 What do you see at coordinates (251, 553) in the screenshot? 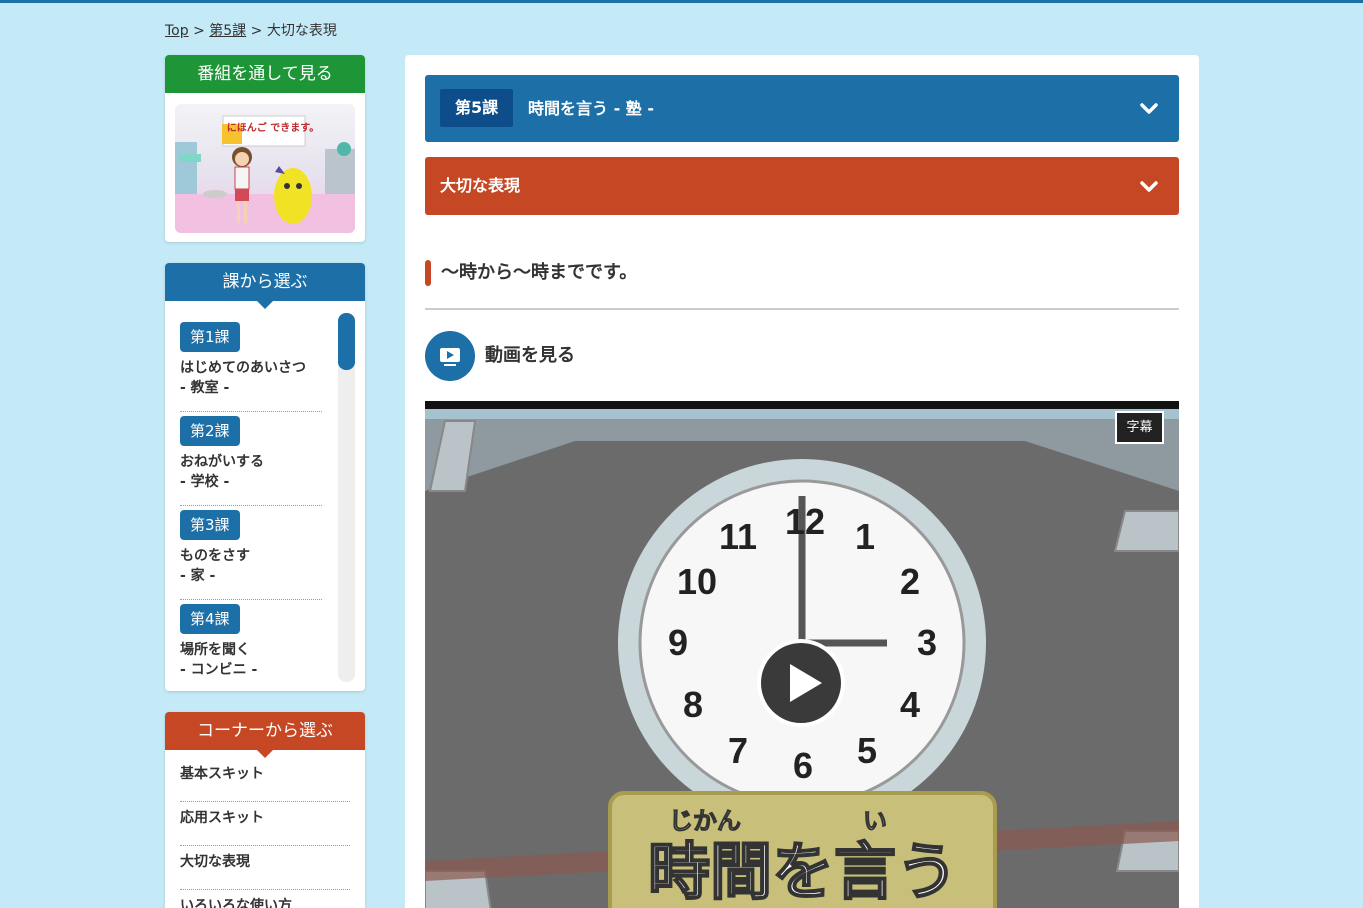
I see `lesson-item: 第3課 ものをさす - 家 -` at bounding box center [251, 553].